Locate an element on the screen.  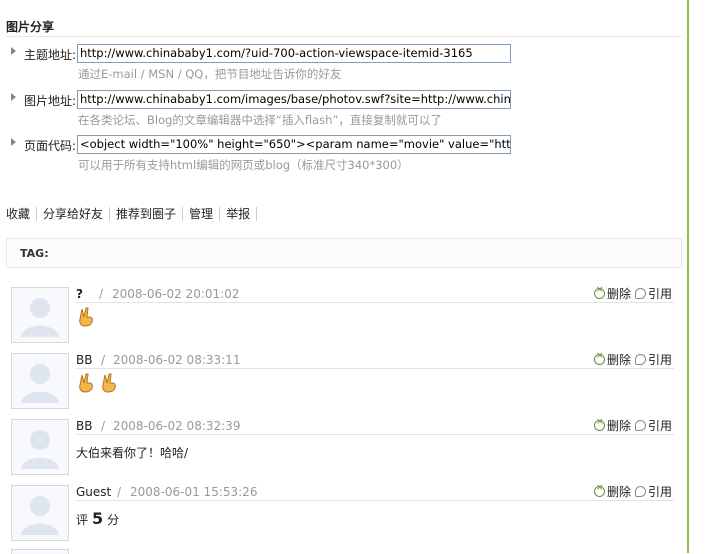
report-link: 举报 is located at coordinates (239, 214).